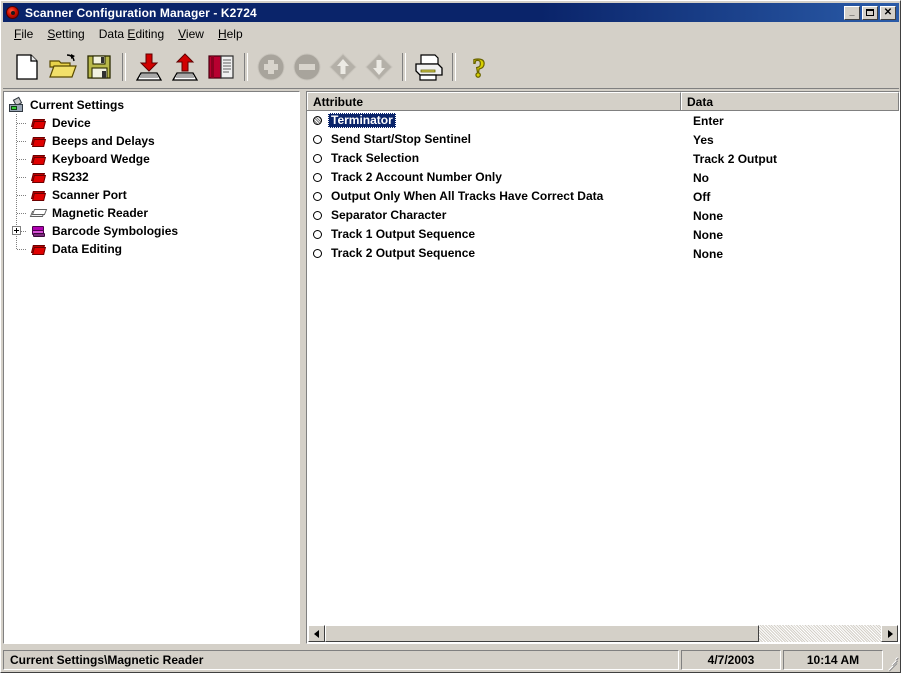 The width and height of the screenshot is (901, 673). What do you see at coordinates (891, 660) in the screenshot?
I see `resize-grip-icon` at bounding box center [891, 660].